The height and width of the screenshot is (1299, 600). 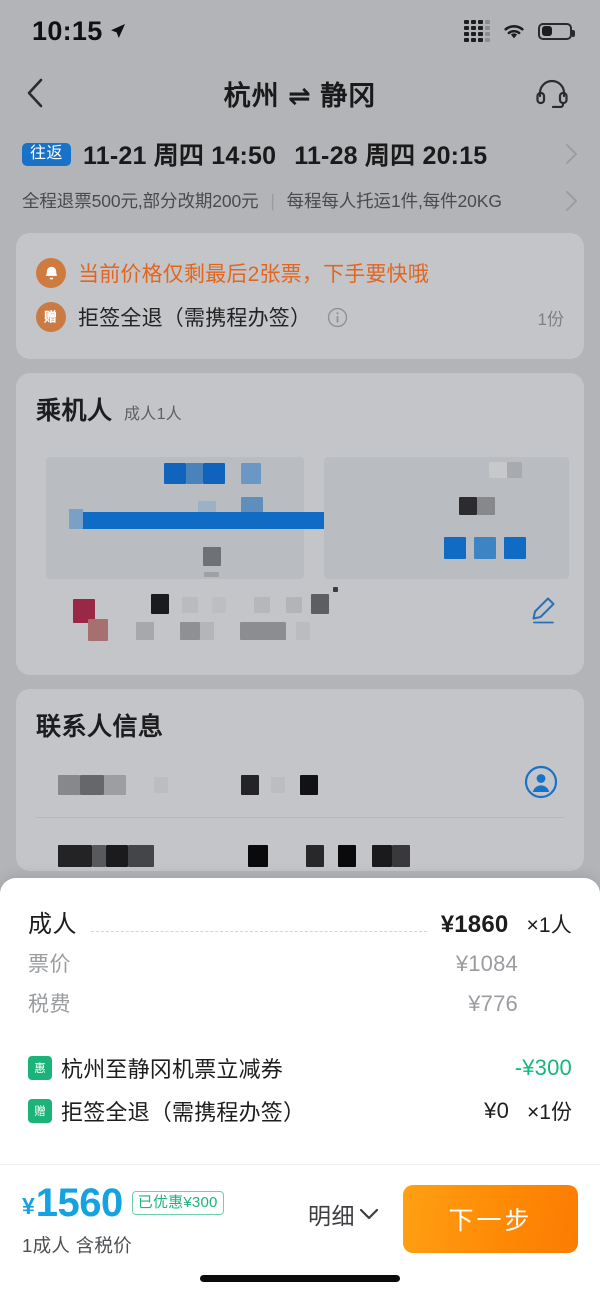 What do you see at coordinates (180, 156) in the screenshot?
I see `depart-datetime: 11-21 周四 14:50` at bounding box center [180, 156].